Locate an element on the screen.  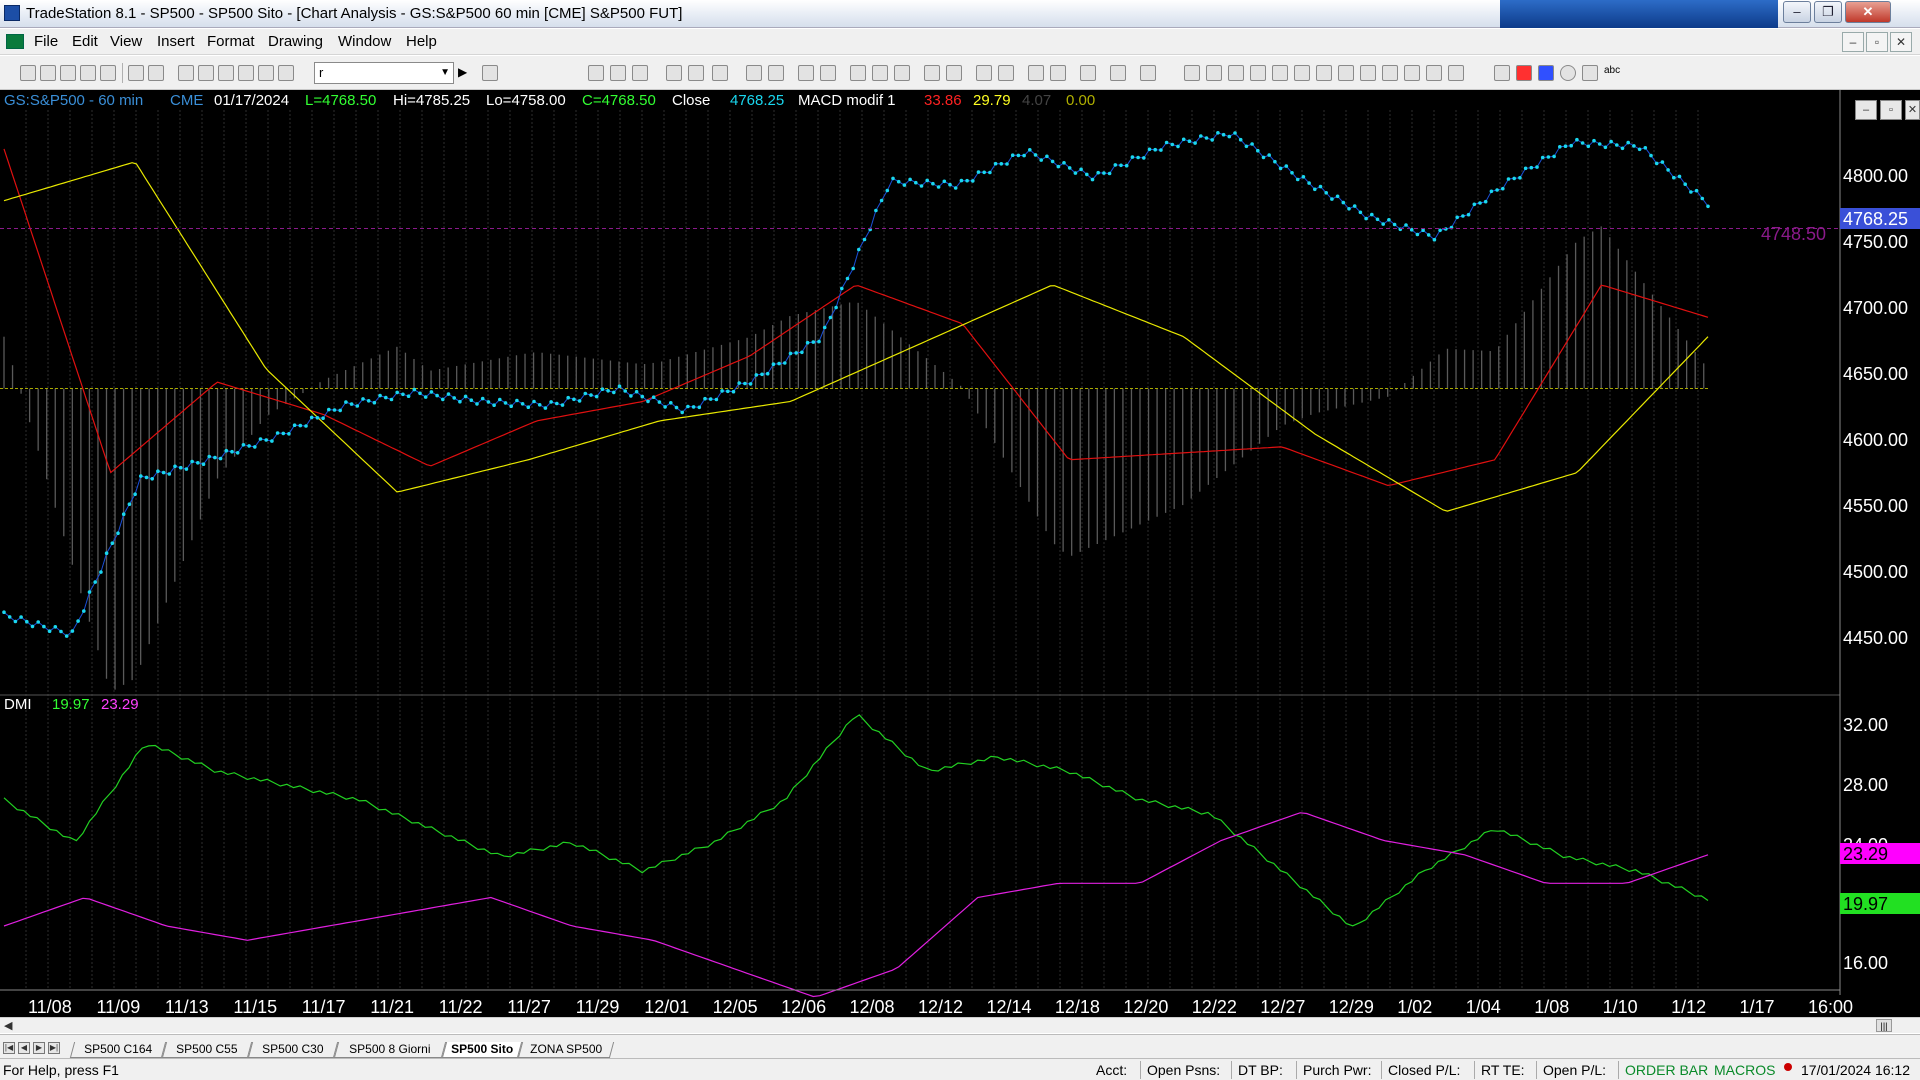
close-button: ✕ is located at coordinates (1868, 12).